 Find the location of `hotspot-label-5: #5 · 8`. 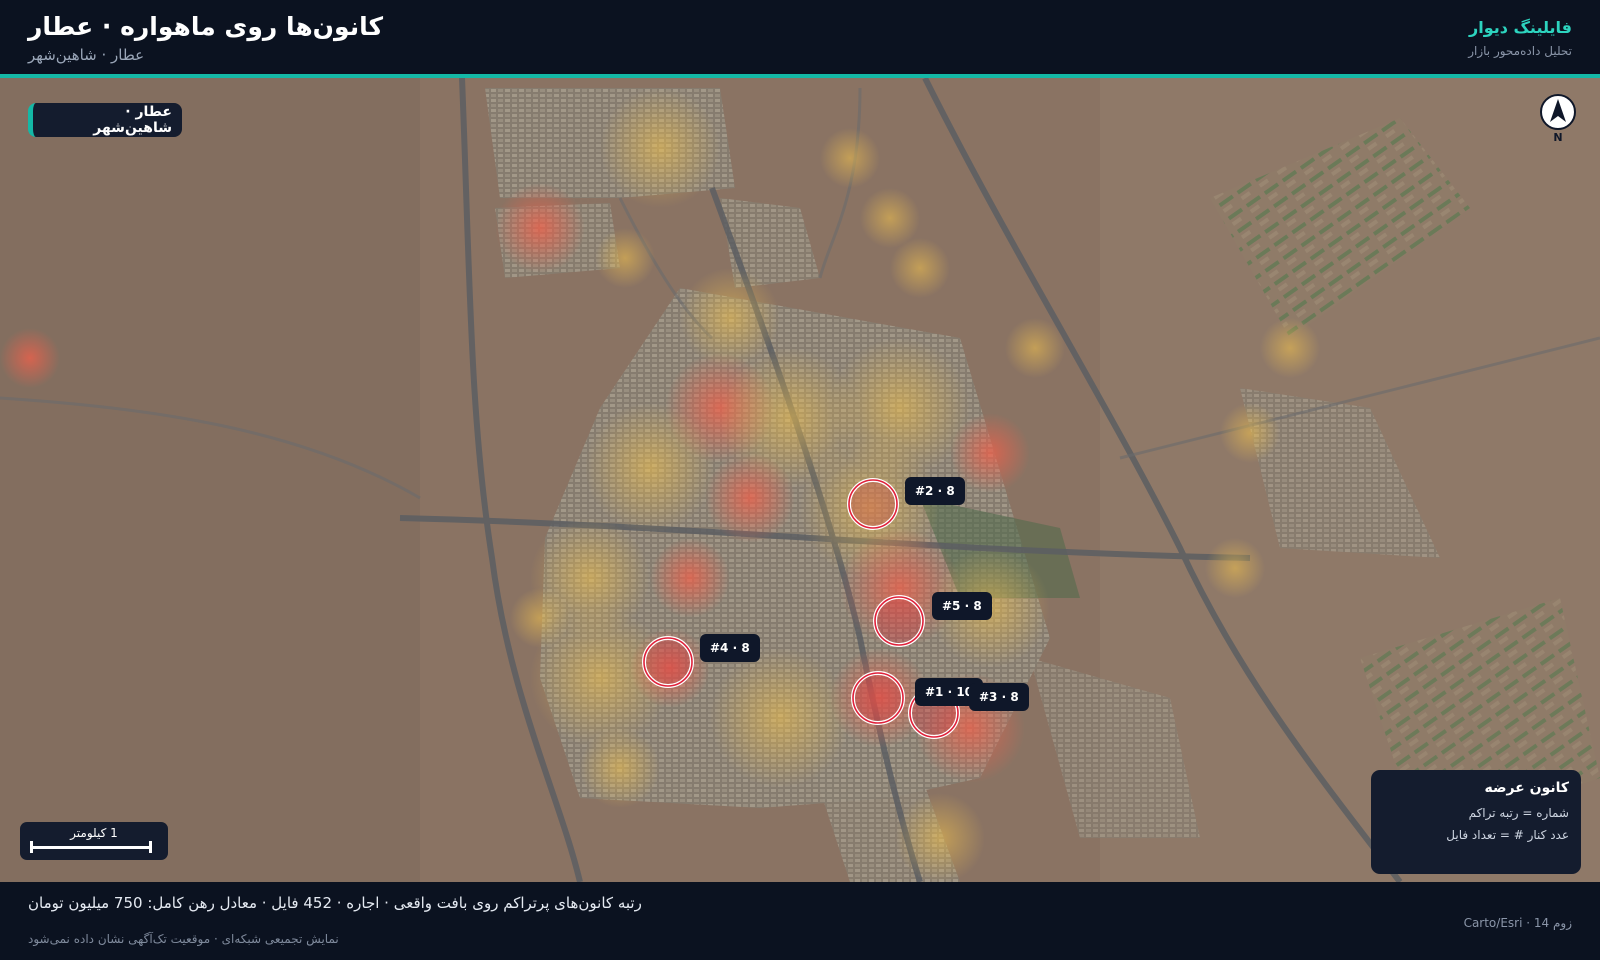

hotspot-label-5: #5 · 8 is located at coordinates (962, 606).